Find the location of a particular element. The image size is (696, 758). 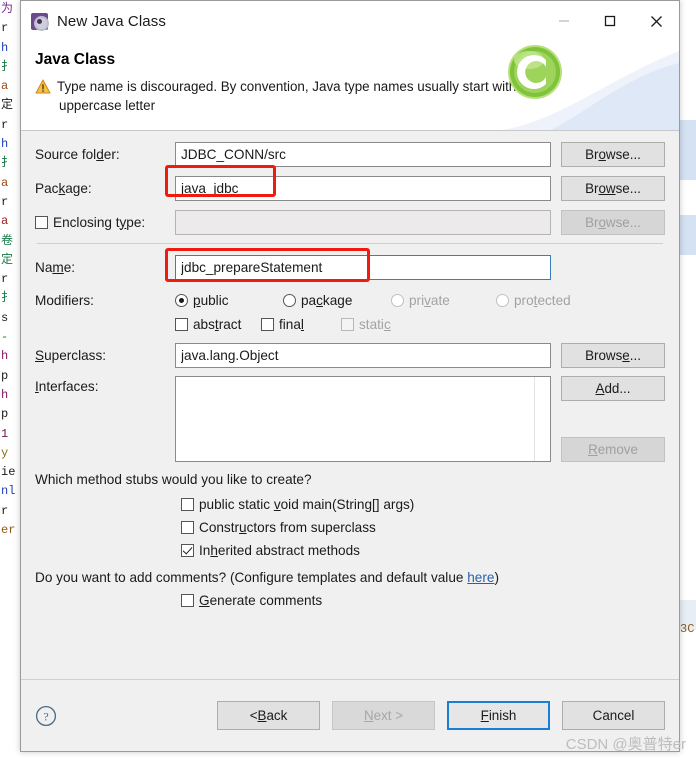

modifier-final-checkbox: final is located at coordinates (301, 324).